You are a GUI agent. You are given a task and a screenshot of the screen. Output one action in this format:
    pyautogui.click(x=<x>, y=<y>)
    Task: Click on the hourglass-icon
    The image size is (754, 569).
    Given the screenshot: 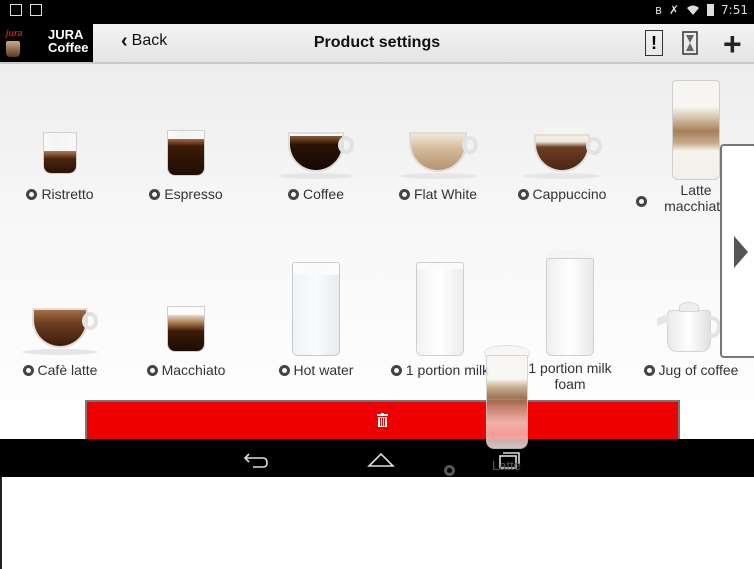 What is the action you would take?
    pyautogui.click(x=690, y=43)
    